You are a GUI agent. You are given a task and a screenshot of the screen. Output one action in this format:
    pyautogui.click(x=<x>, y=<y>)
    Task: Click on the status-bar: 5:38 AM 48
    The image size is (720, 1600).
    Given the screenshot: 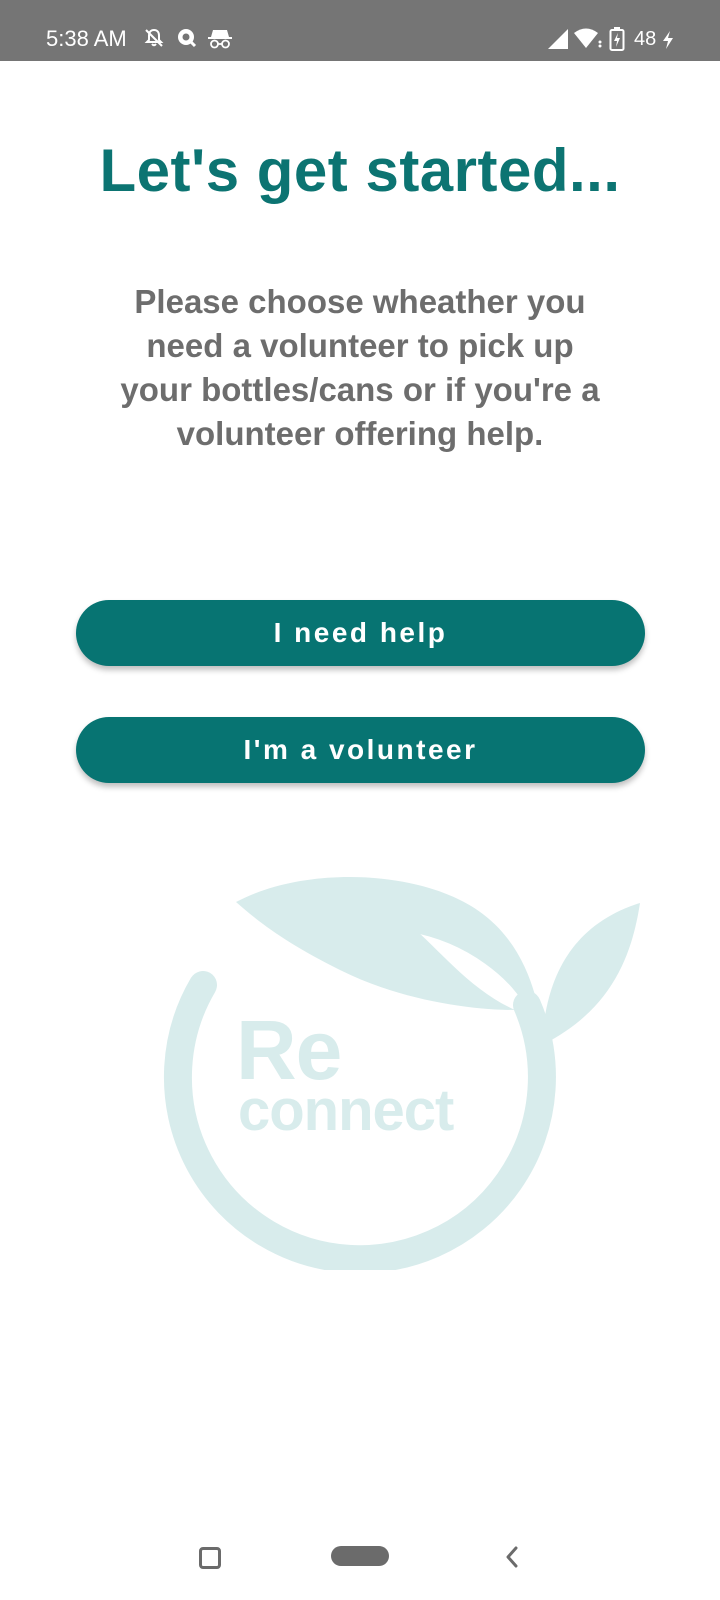 What is the action you would take?
    pyautogui.click(x=360, y=30)
    